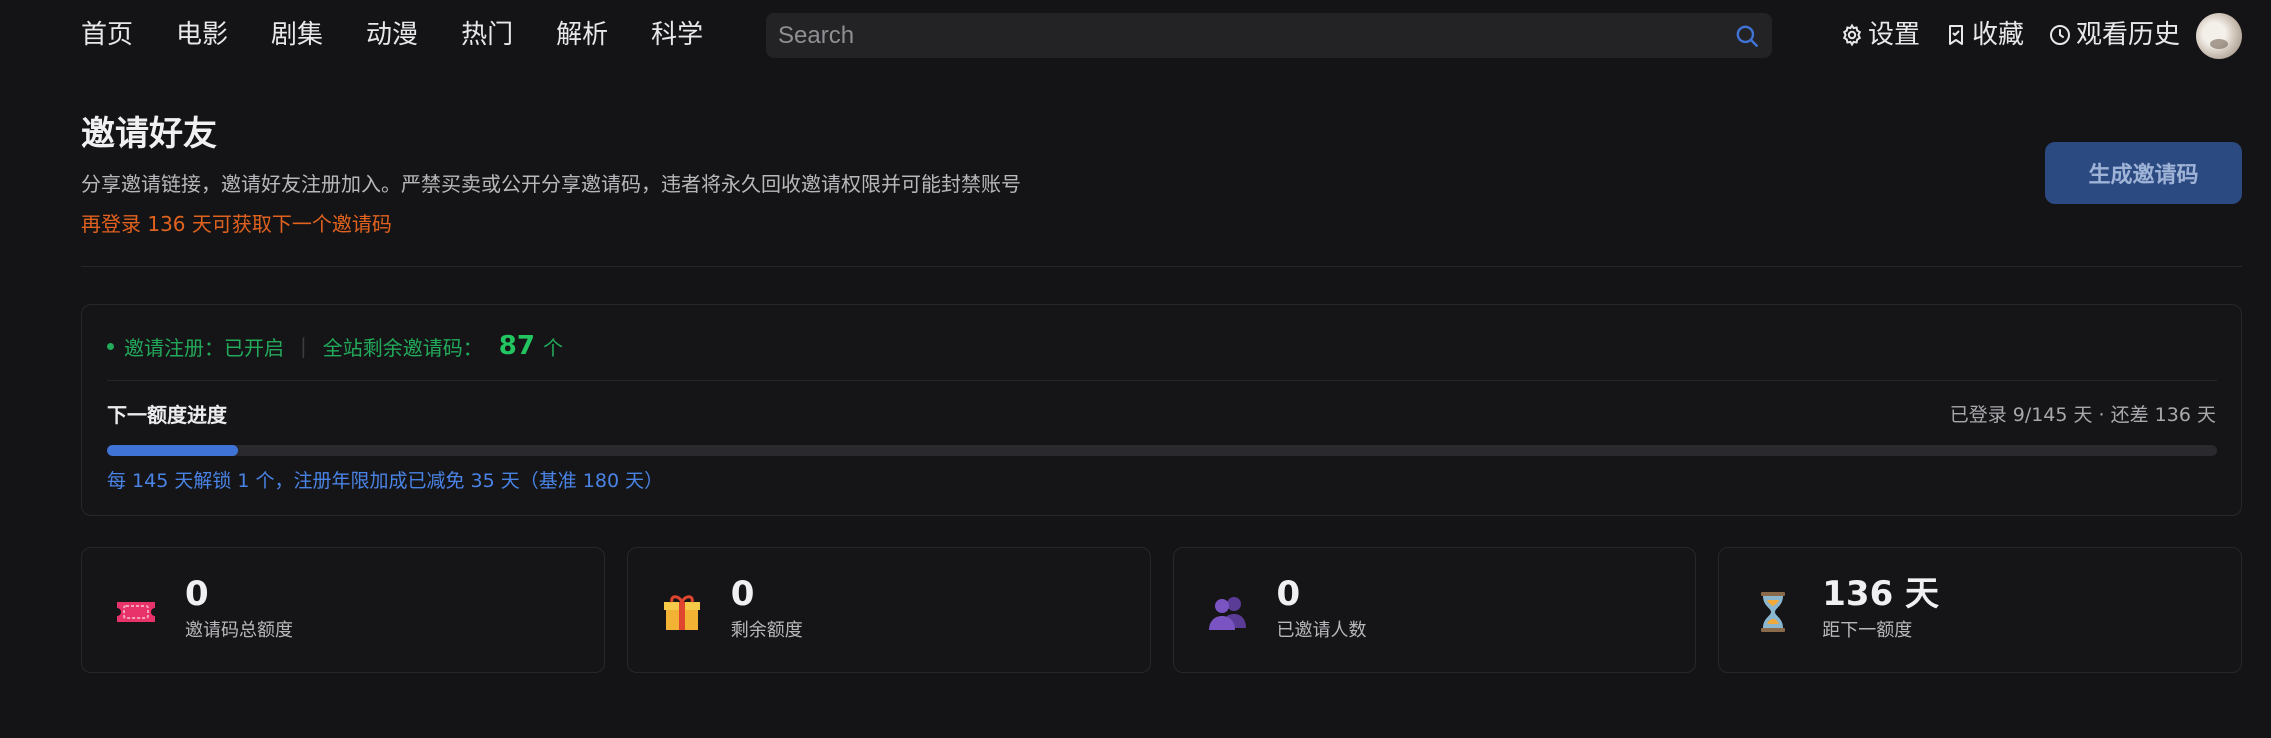 Image resolution: width=2271 pixels, height=738 pixels. I want to click on main-nav: 首页 电影 剧集 动漫 热门 解析 科学, so click(413, 35).